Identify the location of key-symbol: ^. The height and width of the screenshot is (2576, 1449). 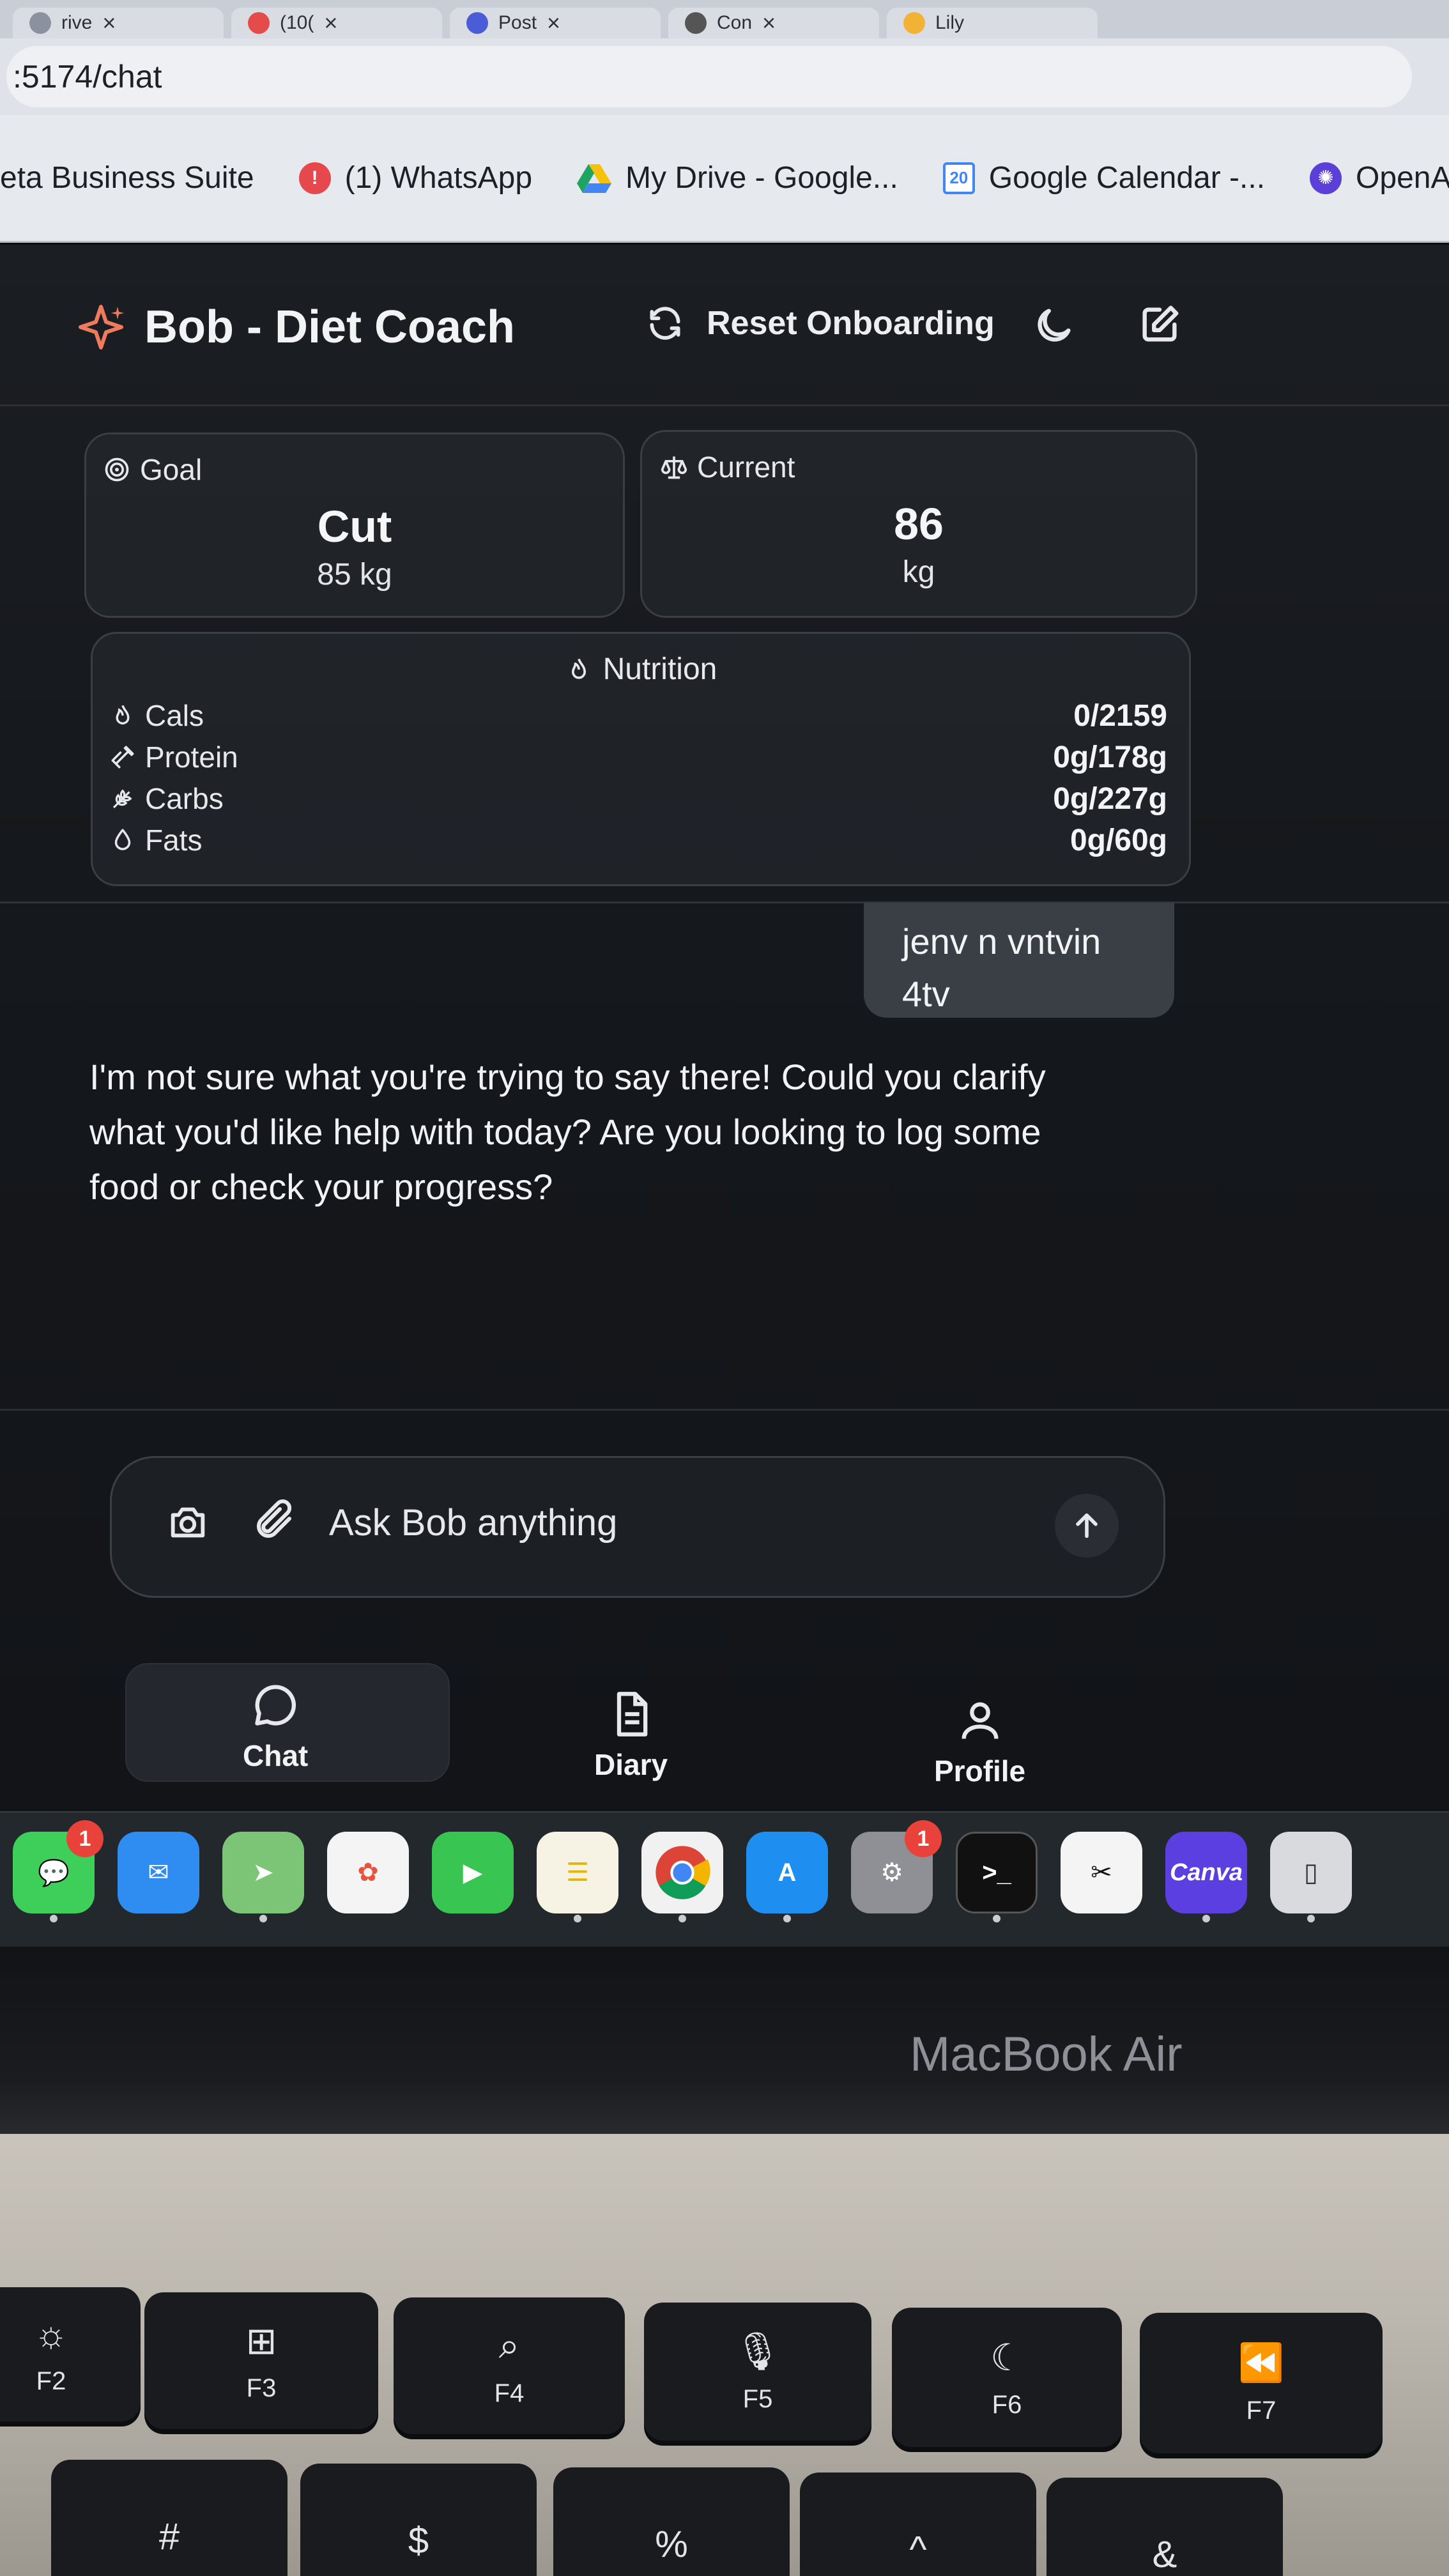
(918, 2549).